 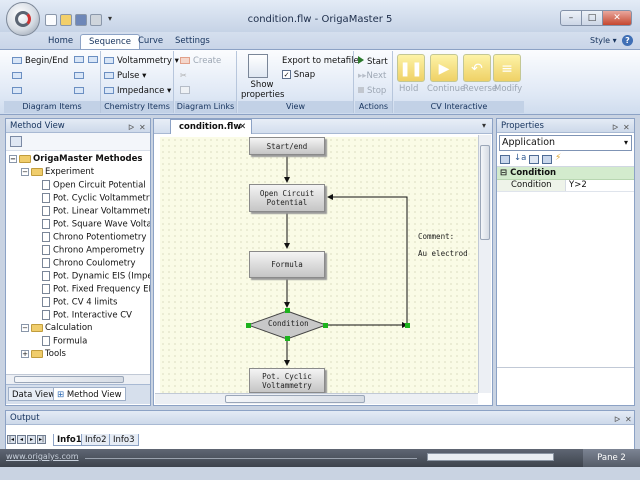 What do you see at coordinates (287, 146) in the screenshot?
I see `node-start-end: Start/end` at bounding box center [287, 146].